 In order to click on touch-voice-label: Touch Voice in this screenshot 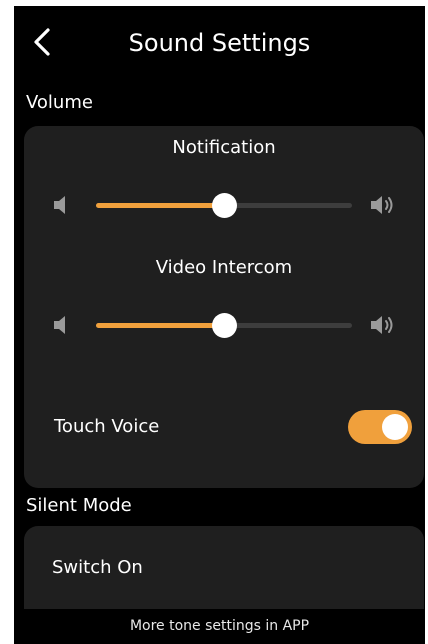, I will do `click(107, 426)`.